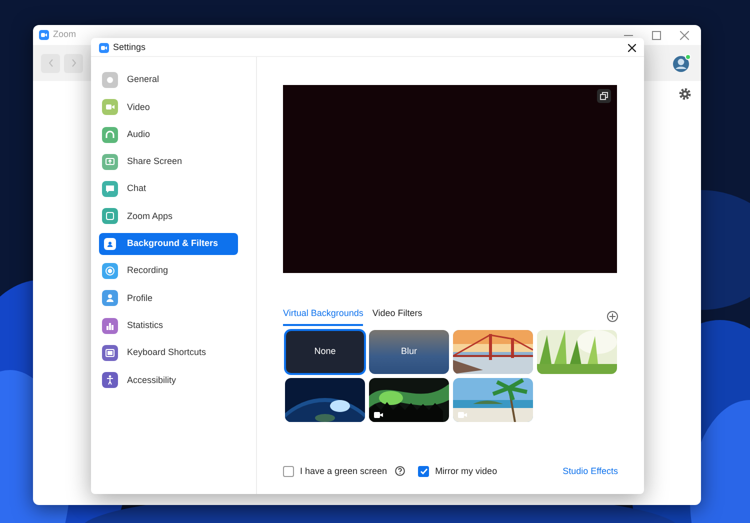 Image resolution: width=750 pixels, height=523 pixels. I want to click on close-icon, so click(632, 48).